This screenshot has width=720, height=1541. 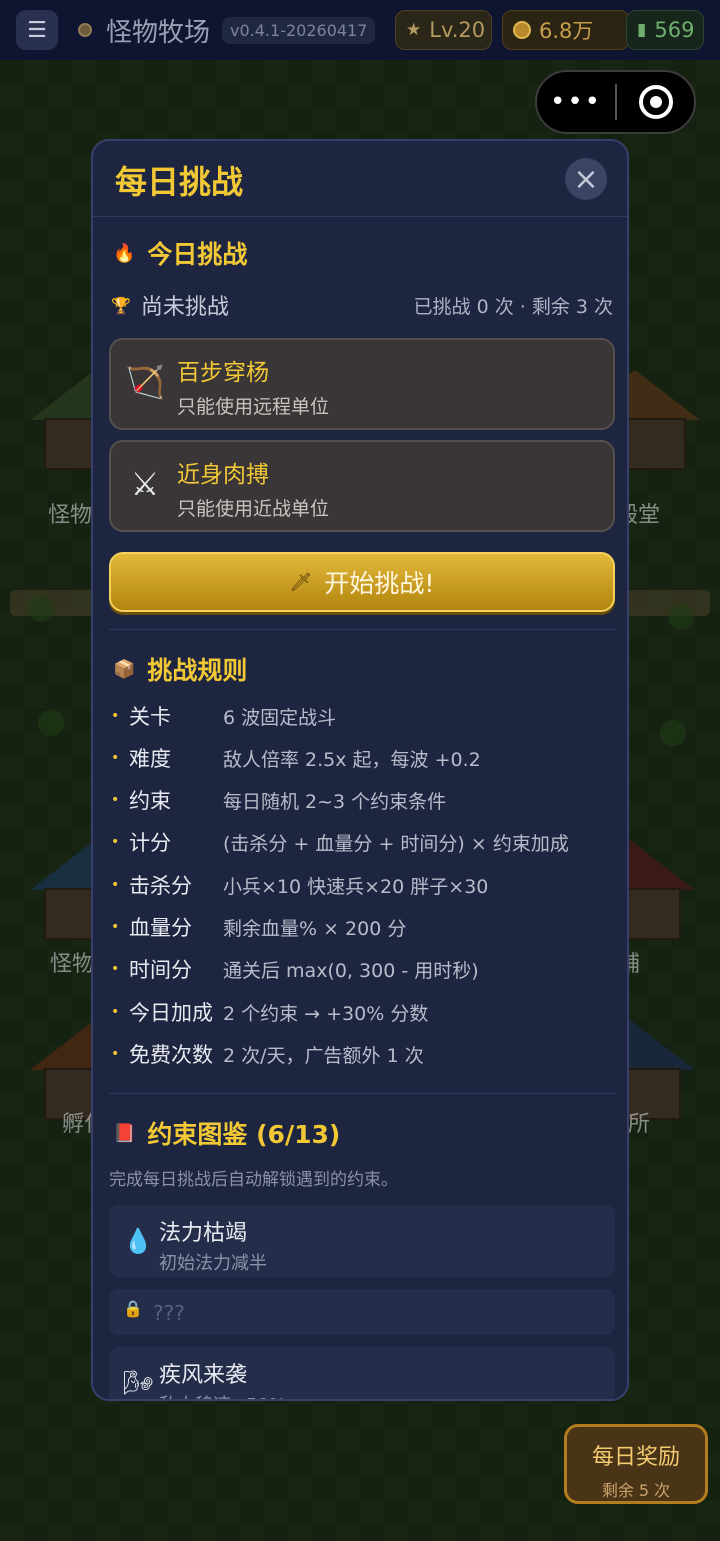 What do you see at coordinates (280, 717) in the screenshot?
I see `rule-value: 6 波固定战斗` at bounding box center [280, 717].